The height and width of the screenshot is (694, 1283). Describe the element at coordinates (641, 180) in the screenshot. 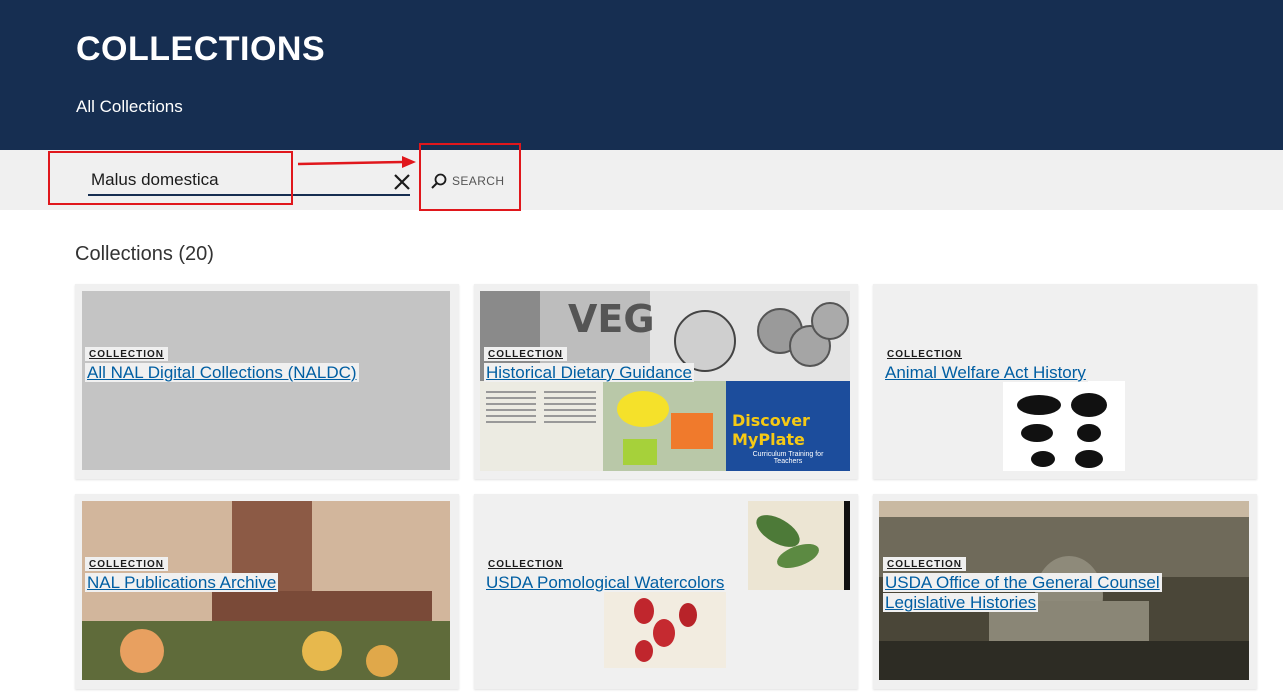

I see `search-bar` at that location.